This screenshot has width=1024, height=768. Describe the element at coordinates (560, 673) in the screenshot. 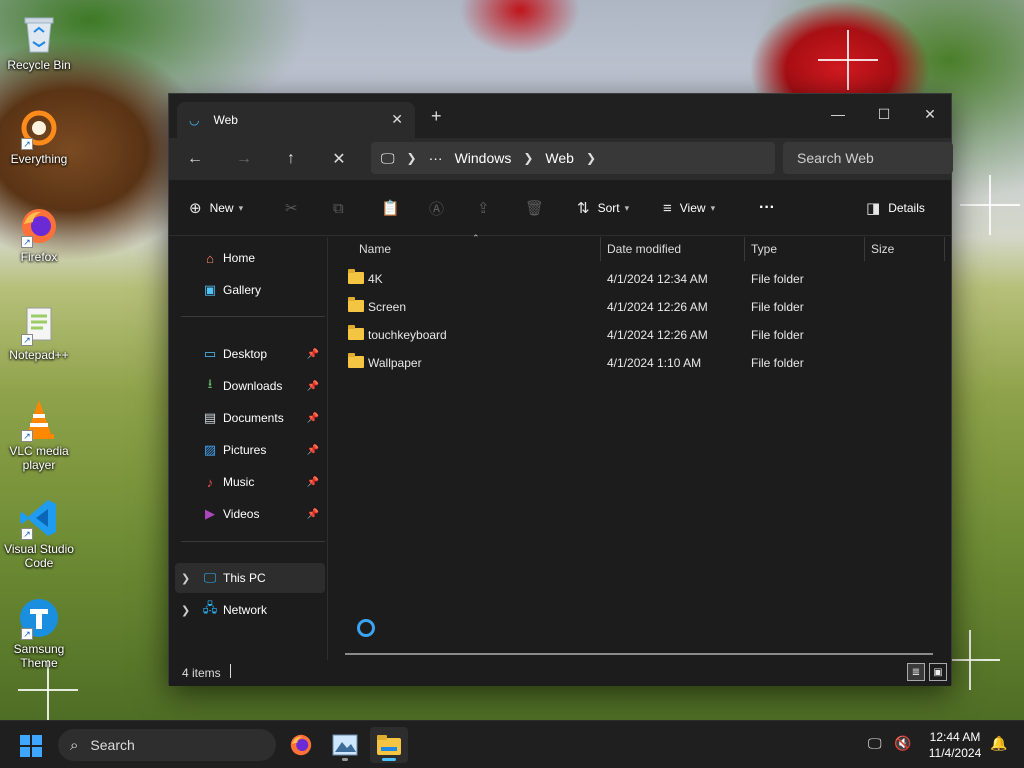

I see `status-bar: 4 items ≣ ▣` at that location.